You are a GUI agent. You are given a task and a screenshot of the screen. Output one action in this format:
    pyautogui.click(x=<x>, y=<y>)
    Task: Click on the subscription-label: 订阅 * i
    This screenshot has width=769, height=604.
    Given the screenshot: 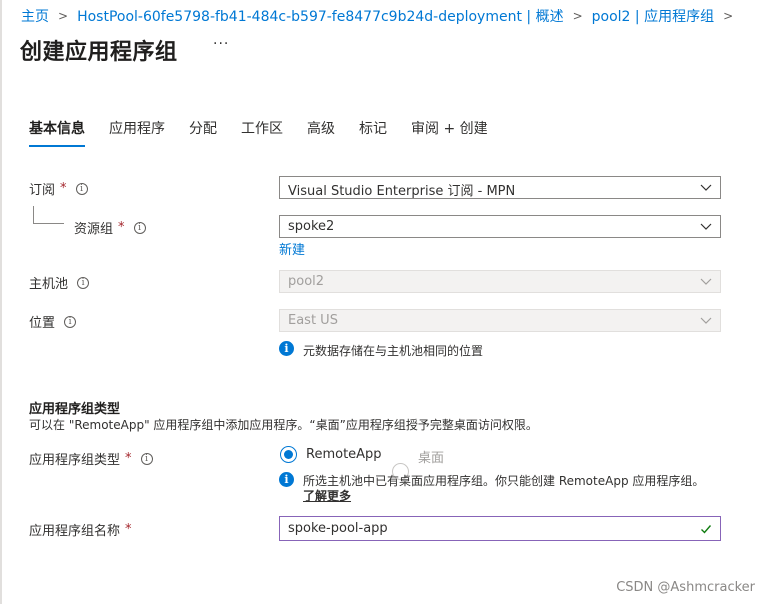 What is the action you would take?
    pyautogui.click(x=58, y=188)
    